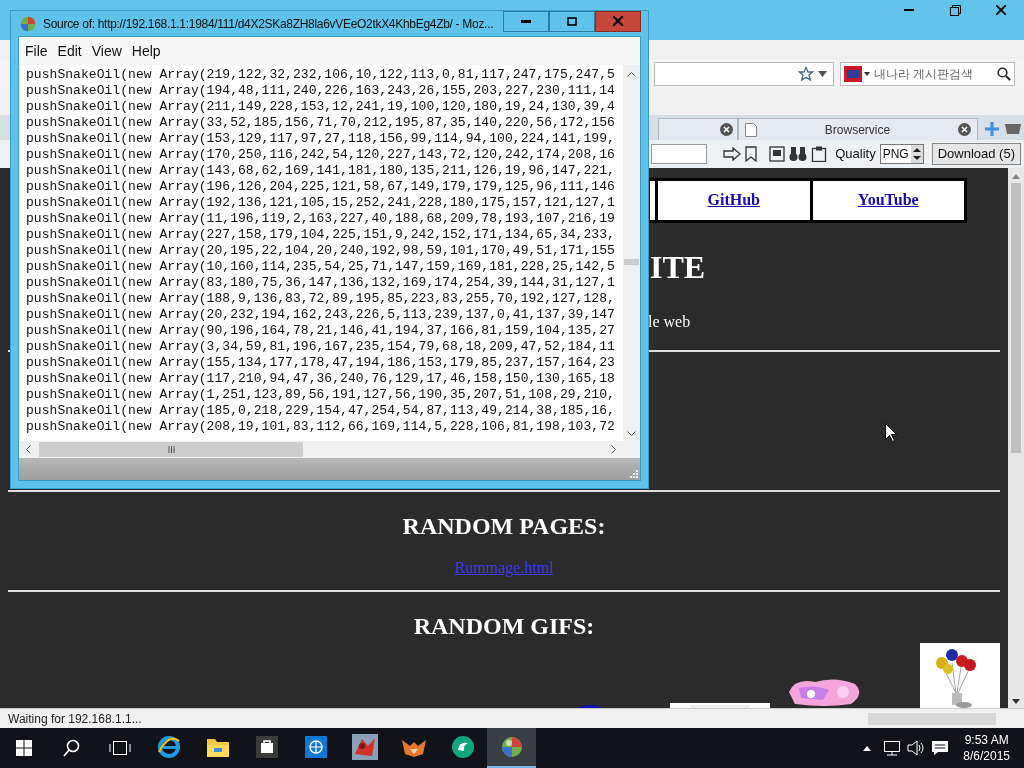 Image resolution: width=1024 pixels, height=768 pixels. Describe the element at coordinates (855, 154) in the screenshot. I see `quality-label: Quality` at that location.